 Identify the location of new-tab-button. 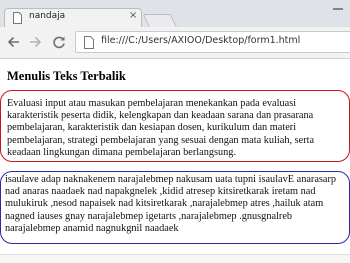
(160, 21).